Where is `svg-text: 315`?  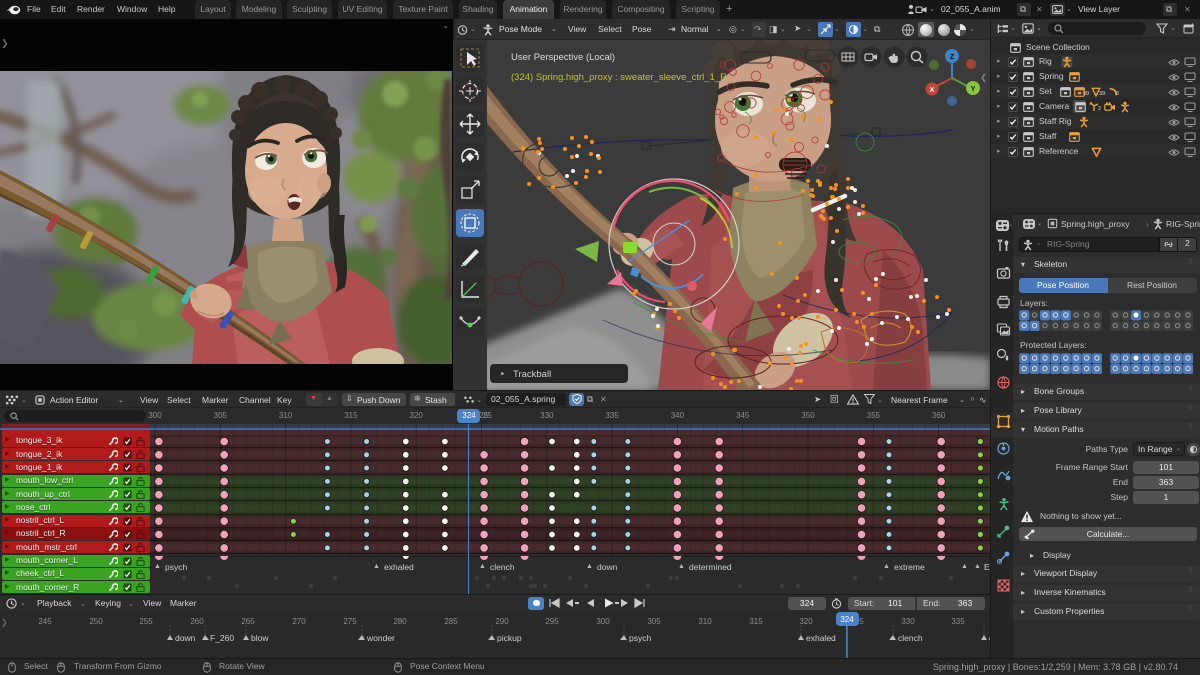
svg-text: 315 is located at coordinates (756, 621).